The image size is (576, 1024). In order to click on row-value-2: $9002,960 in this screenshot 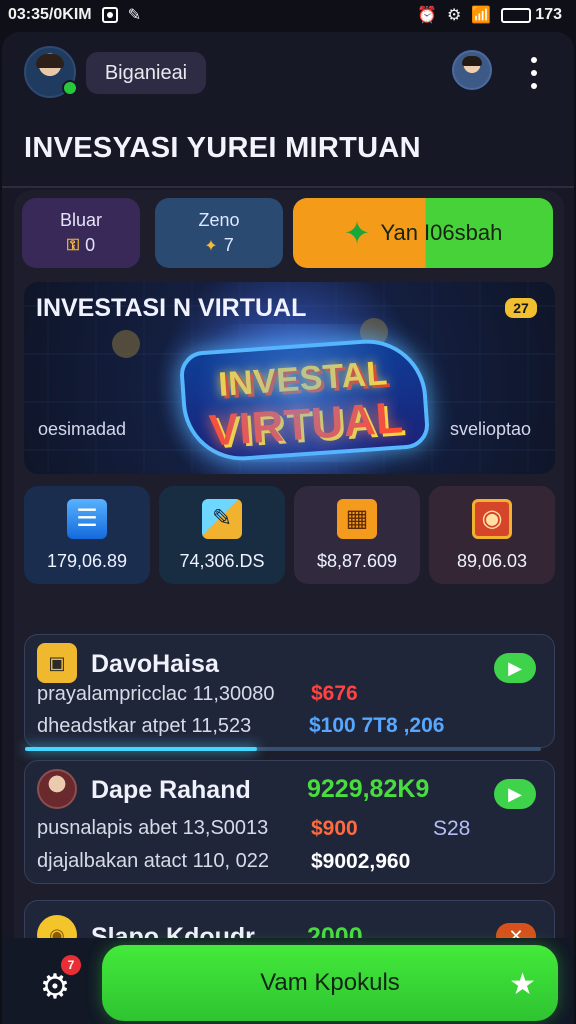, I will do `click(361, 861)`.